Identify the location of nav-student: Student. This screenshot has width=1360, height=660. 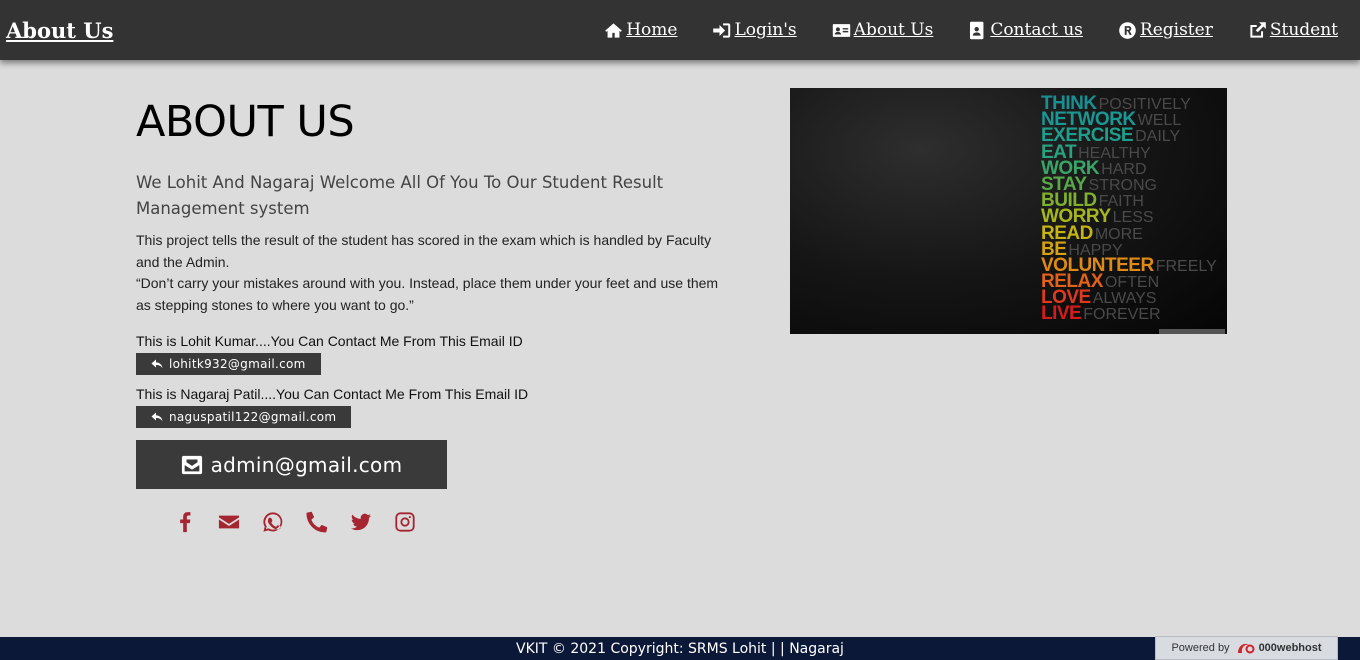
(1293, 30).